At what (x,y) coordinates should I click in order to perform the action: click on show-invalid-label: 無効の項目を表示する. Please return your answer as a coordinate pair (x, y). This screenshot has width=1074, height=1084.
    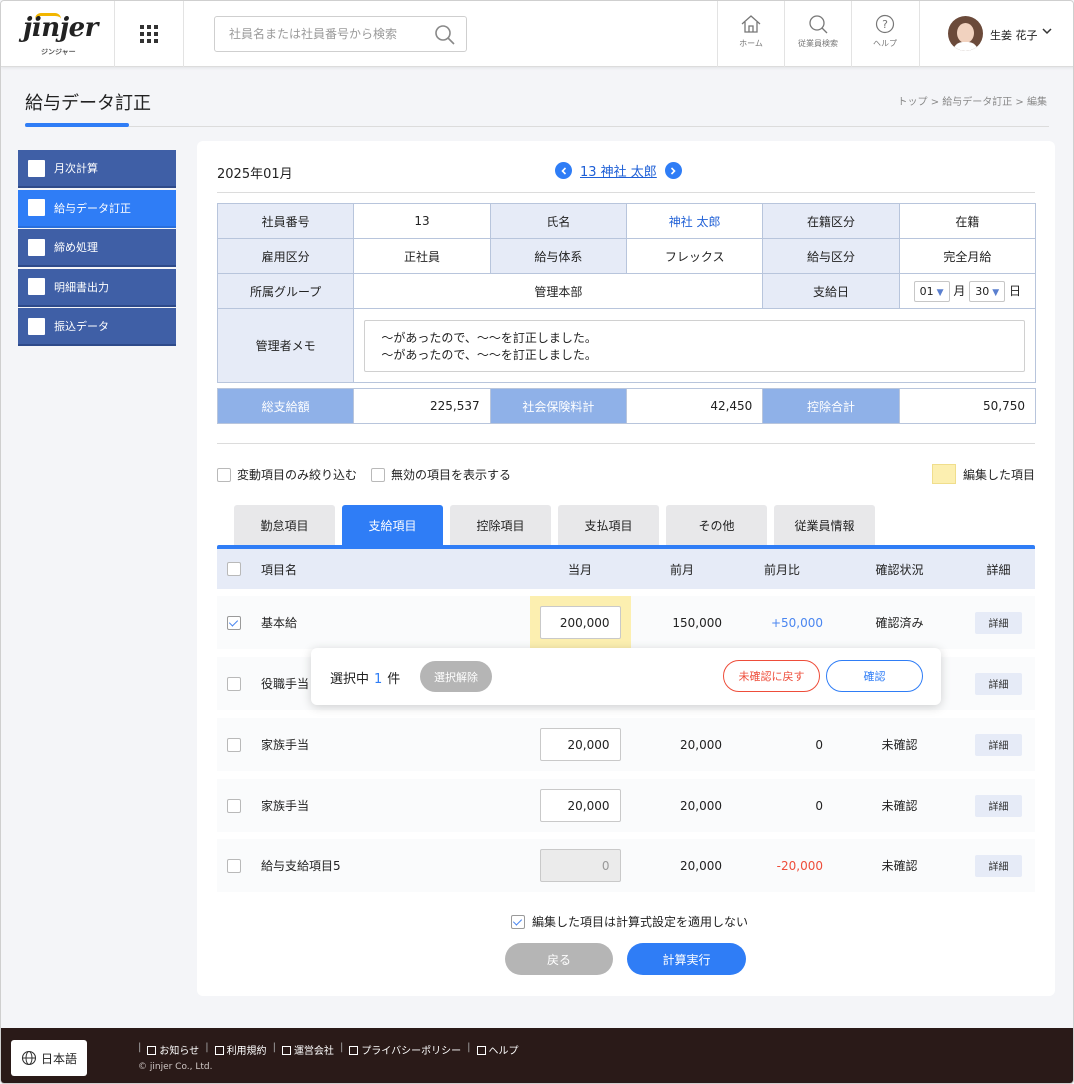
    Looking at the image, I should click on (451, 474).